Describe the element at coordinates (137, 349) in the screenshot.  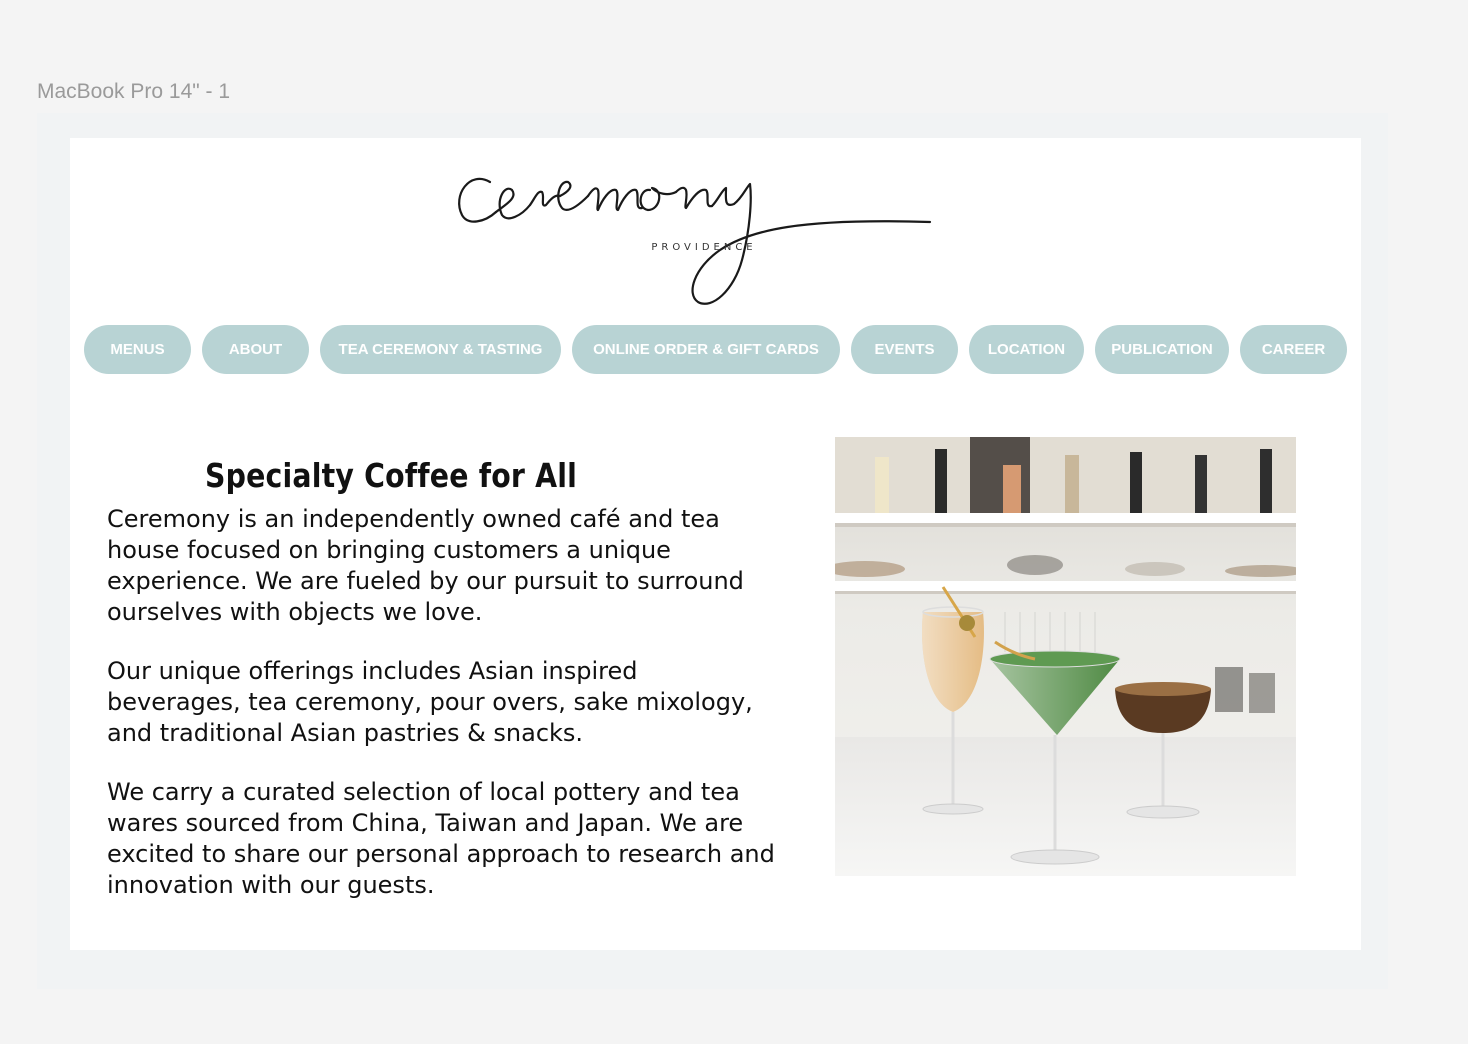
I see `nav-item-menus: MENUS` at that location.